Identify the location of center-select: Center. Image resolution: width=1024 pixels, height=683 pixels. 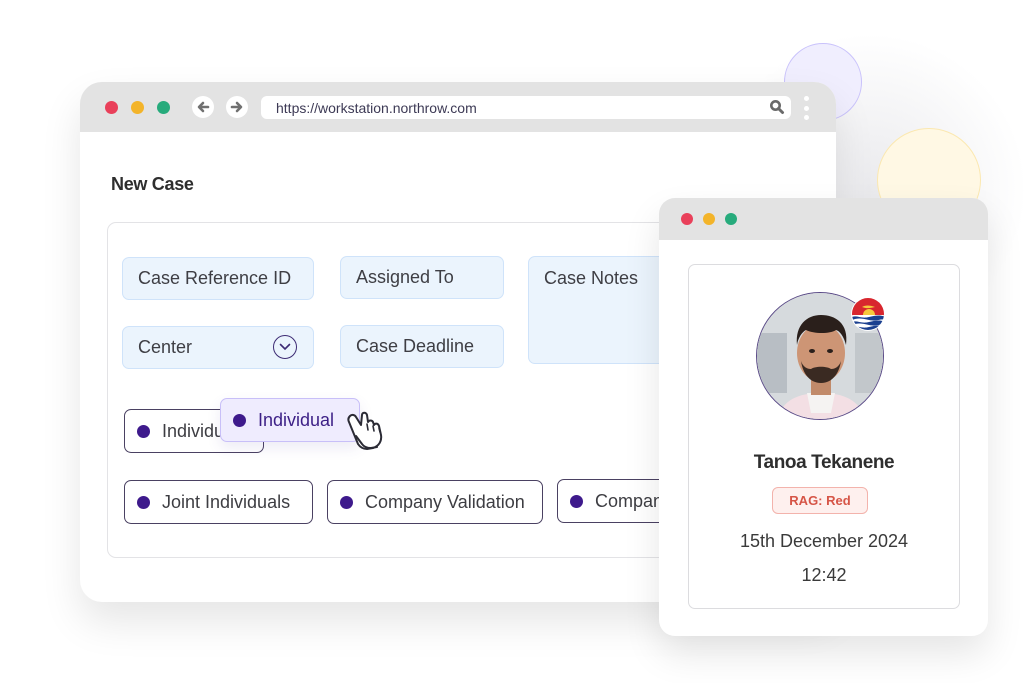
(218, 347).